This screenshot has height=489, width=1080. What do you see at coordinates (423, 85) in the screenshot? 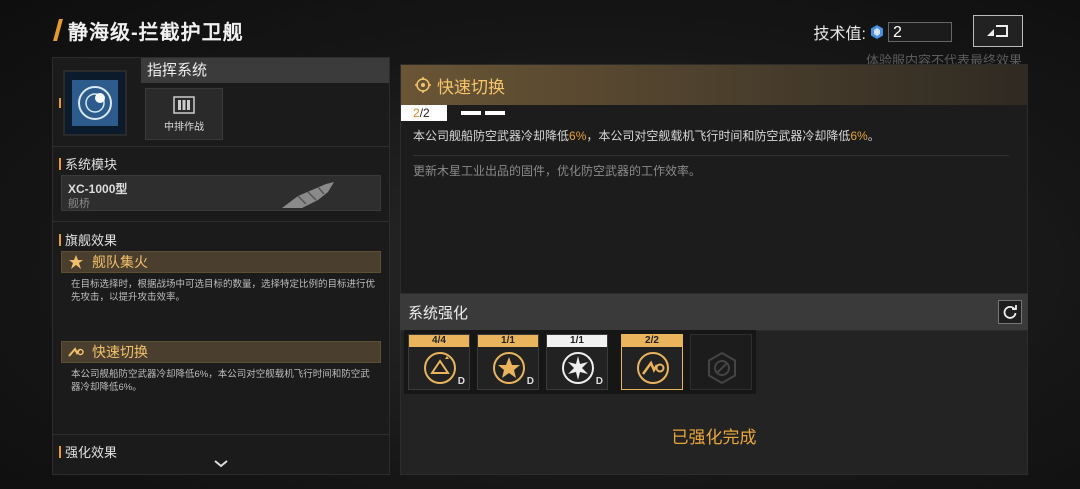
I see `target-icon` at bounding box center [423, 85].